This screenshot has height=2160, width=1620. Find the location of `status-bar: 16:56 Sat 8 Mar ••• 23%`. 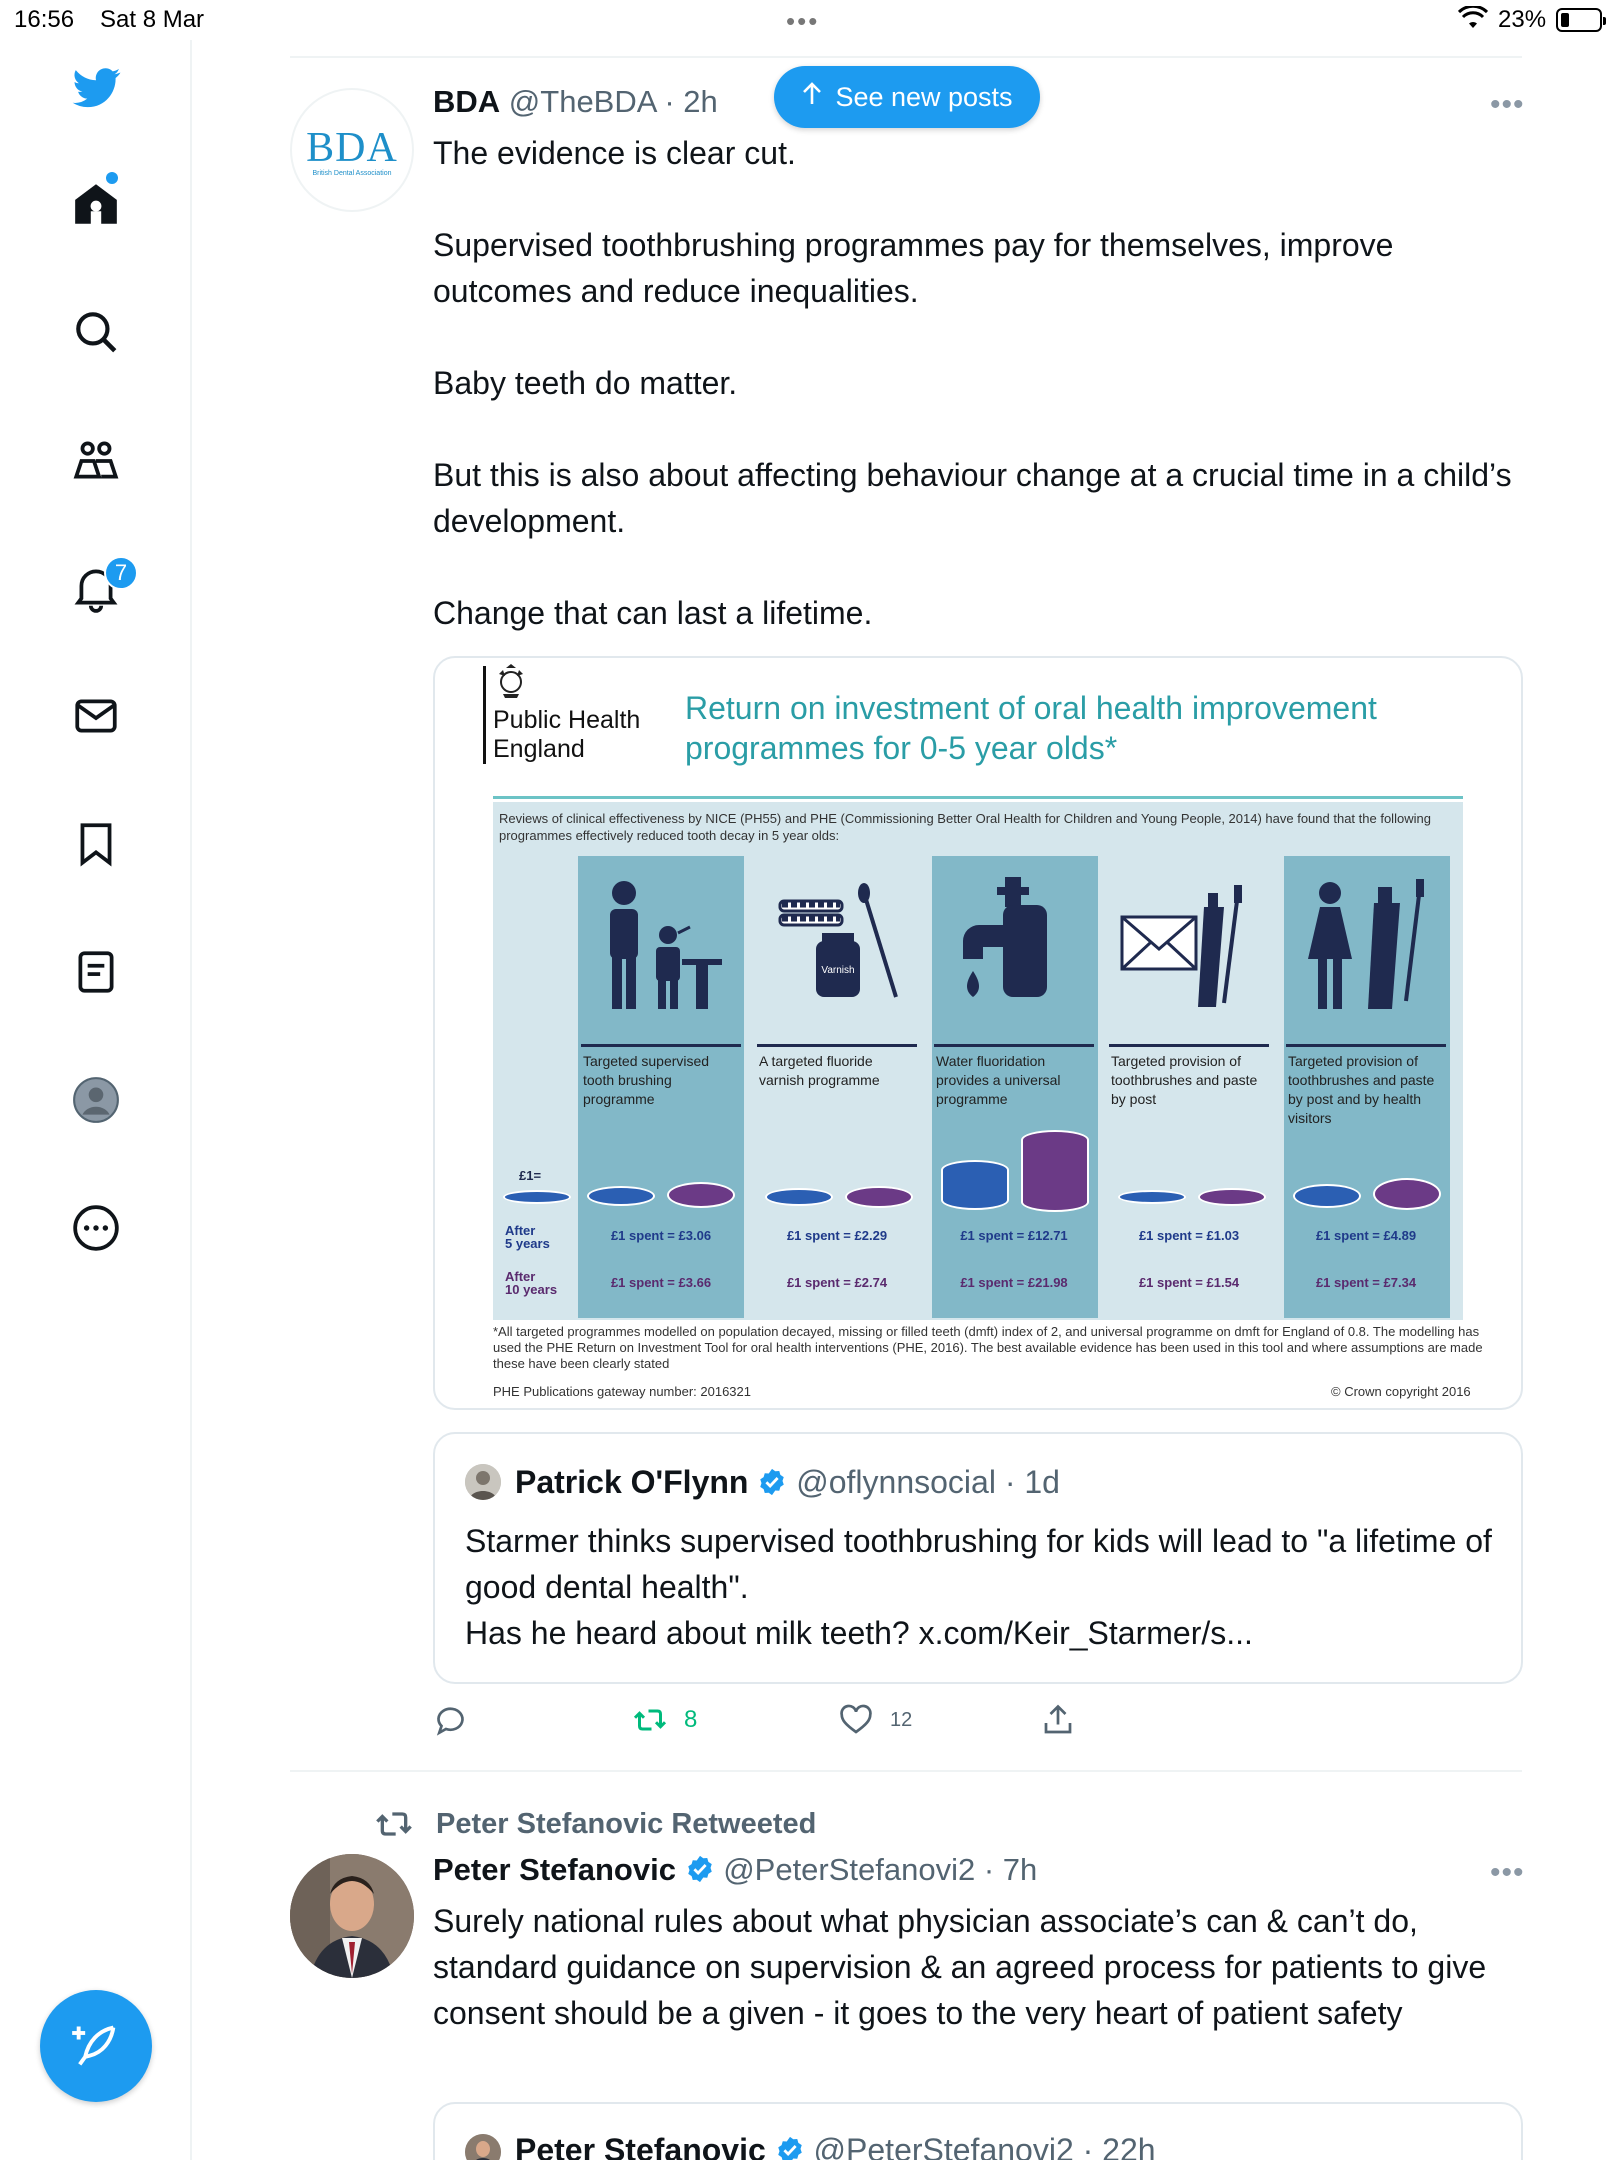

status-bar: 16:56 Sat 8 Mar ••• 23% is located at coordinates (810, 20).